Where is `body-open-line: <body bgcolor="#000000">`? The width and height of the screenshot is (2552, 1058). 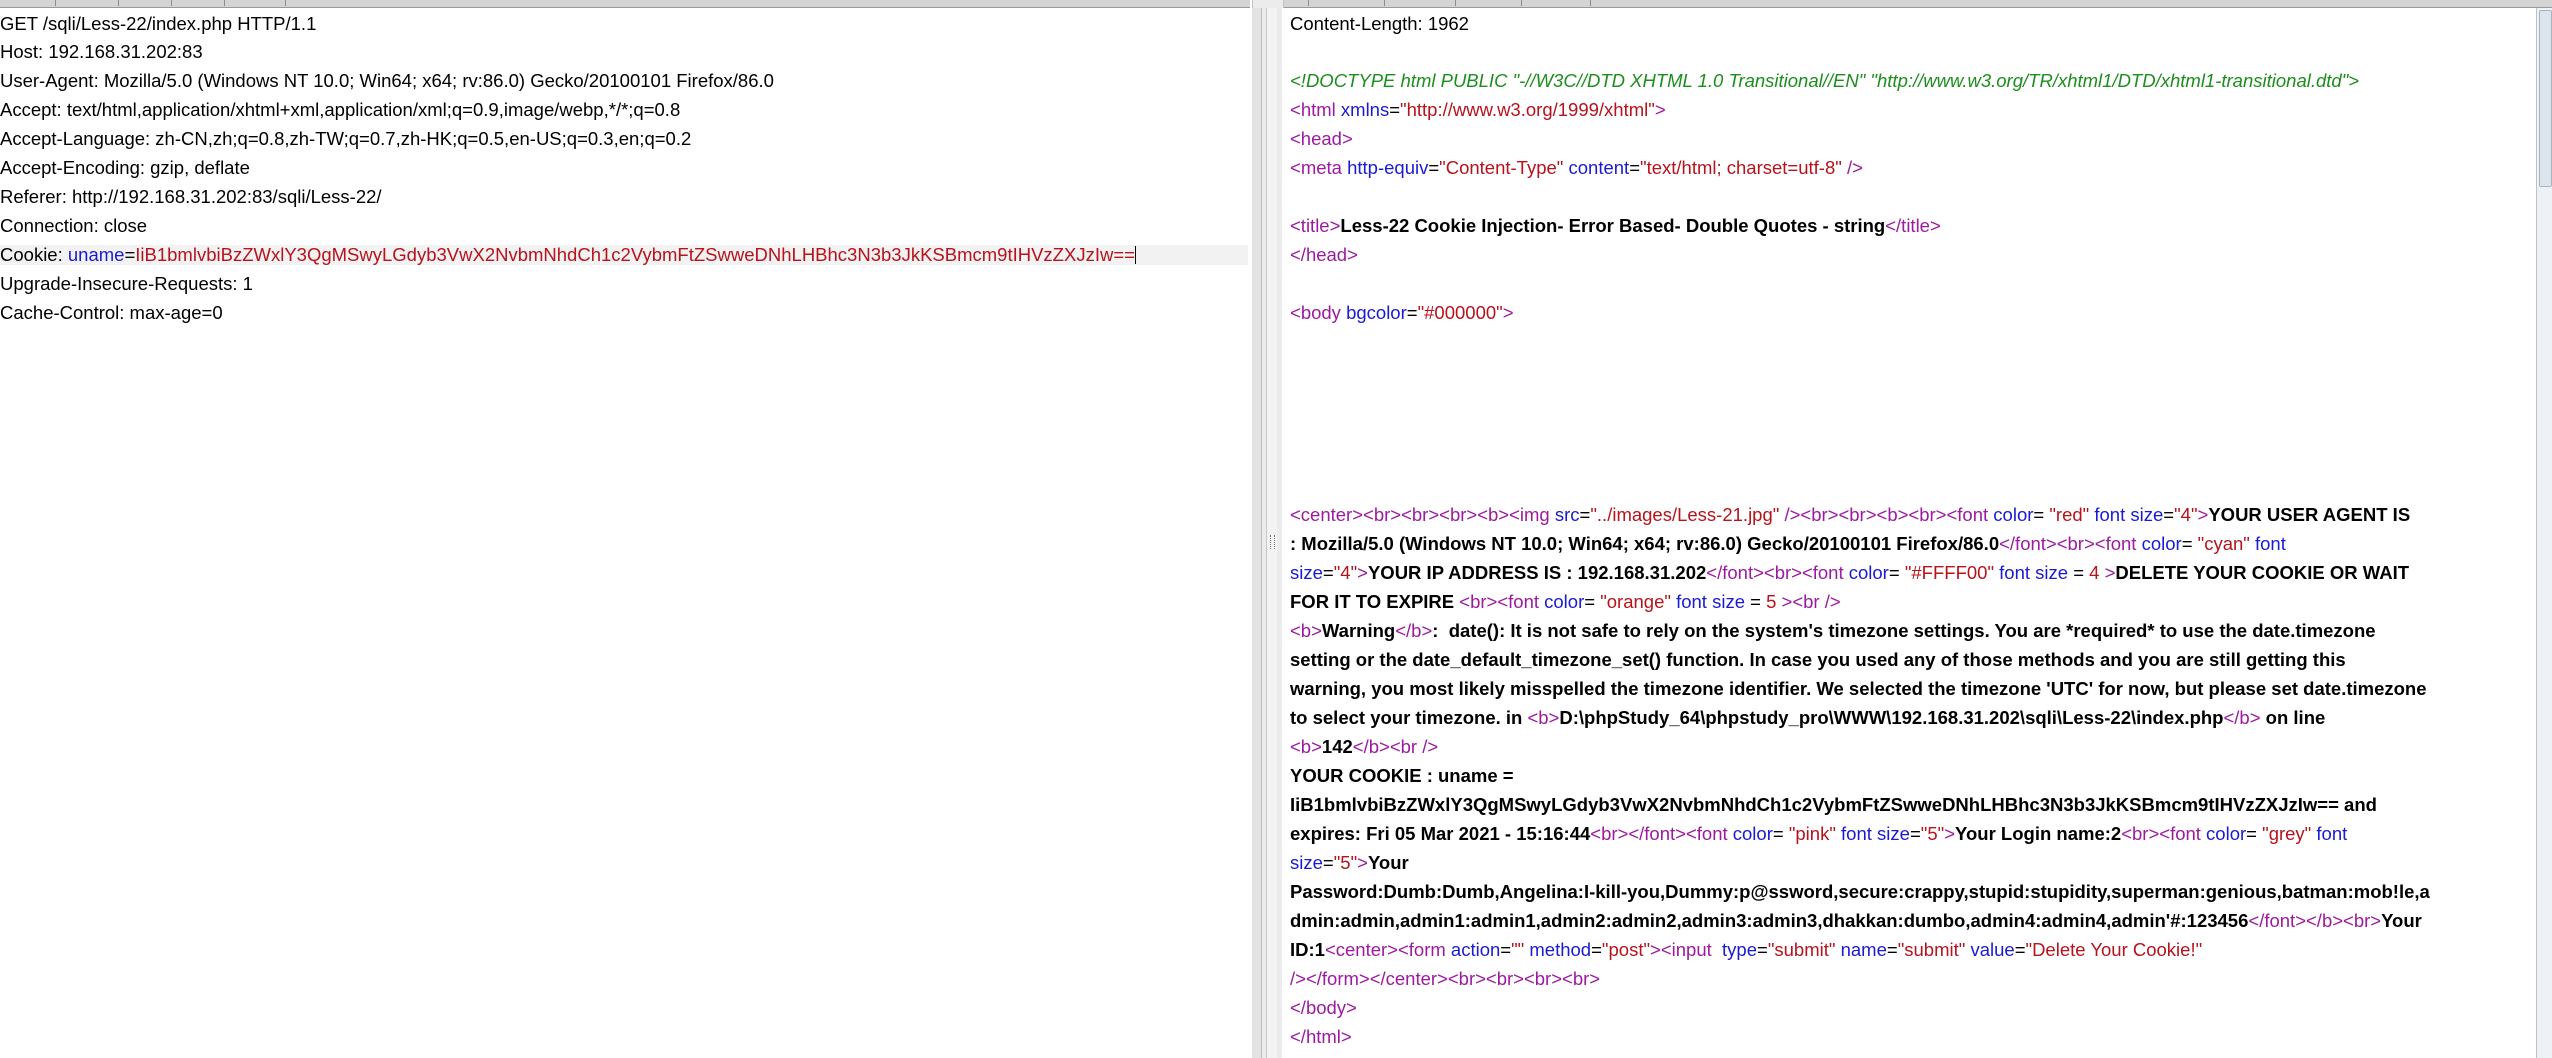
body-open-line: <body bgcolor="#000000"> is located at coordinates (1402, 312).